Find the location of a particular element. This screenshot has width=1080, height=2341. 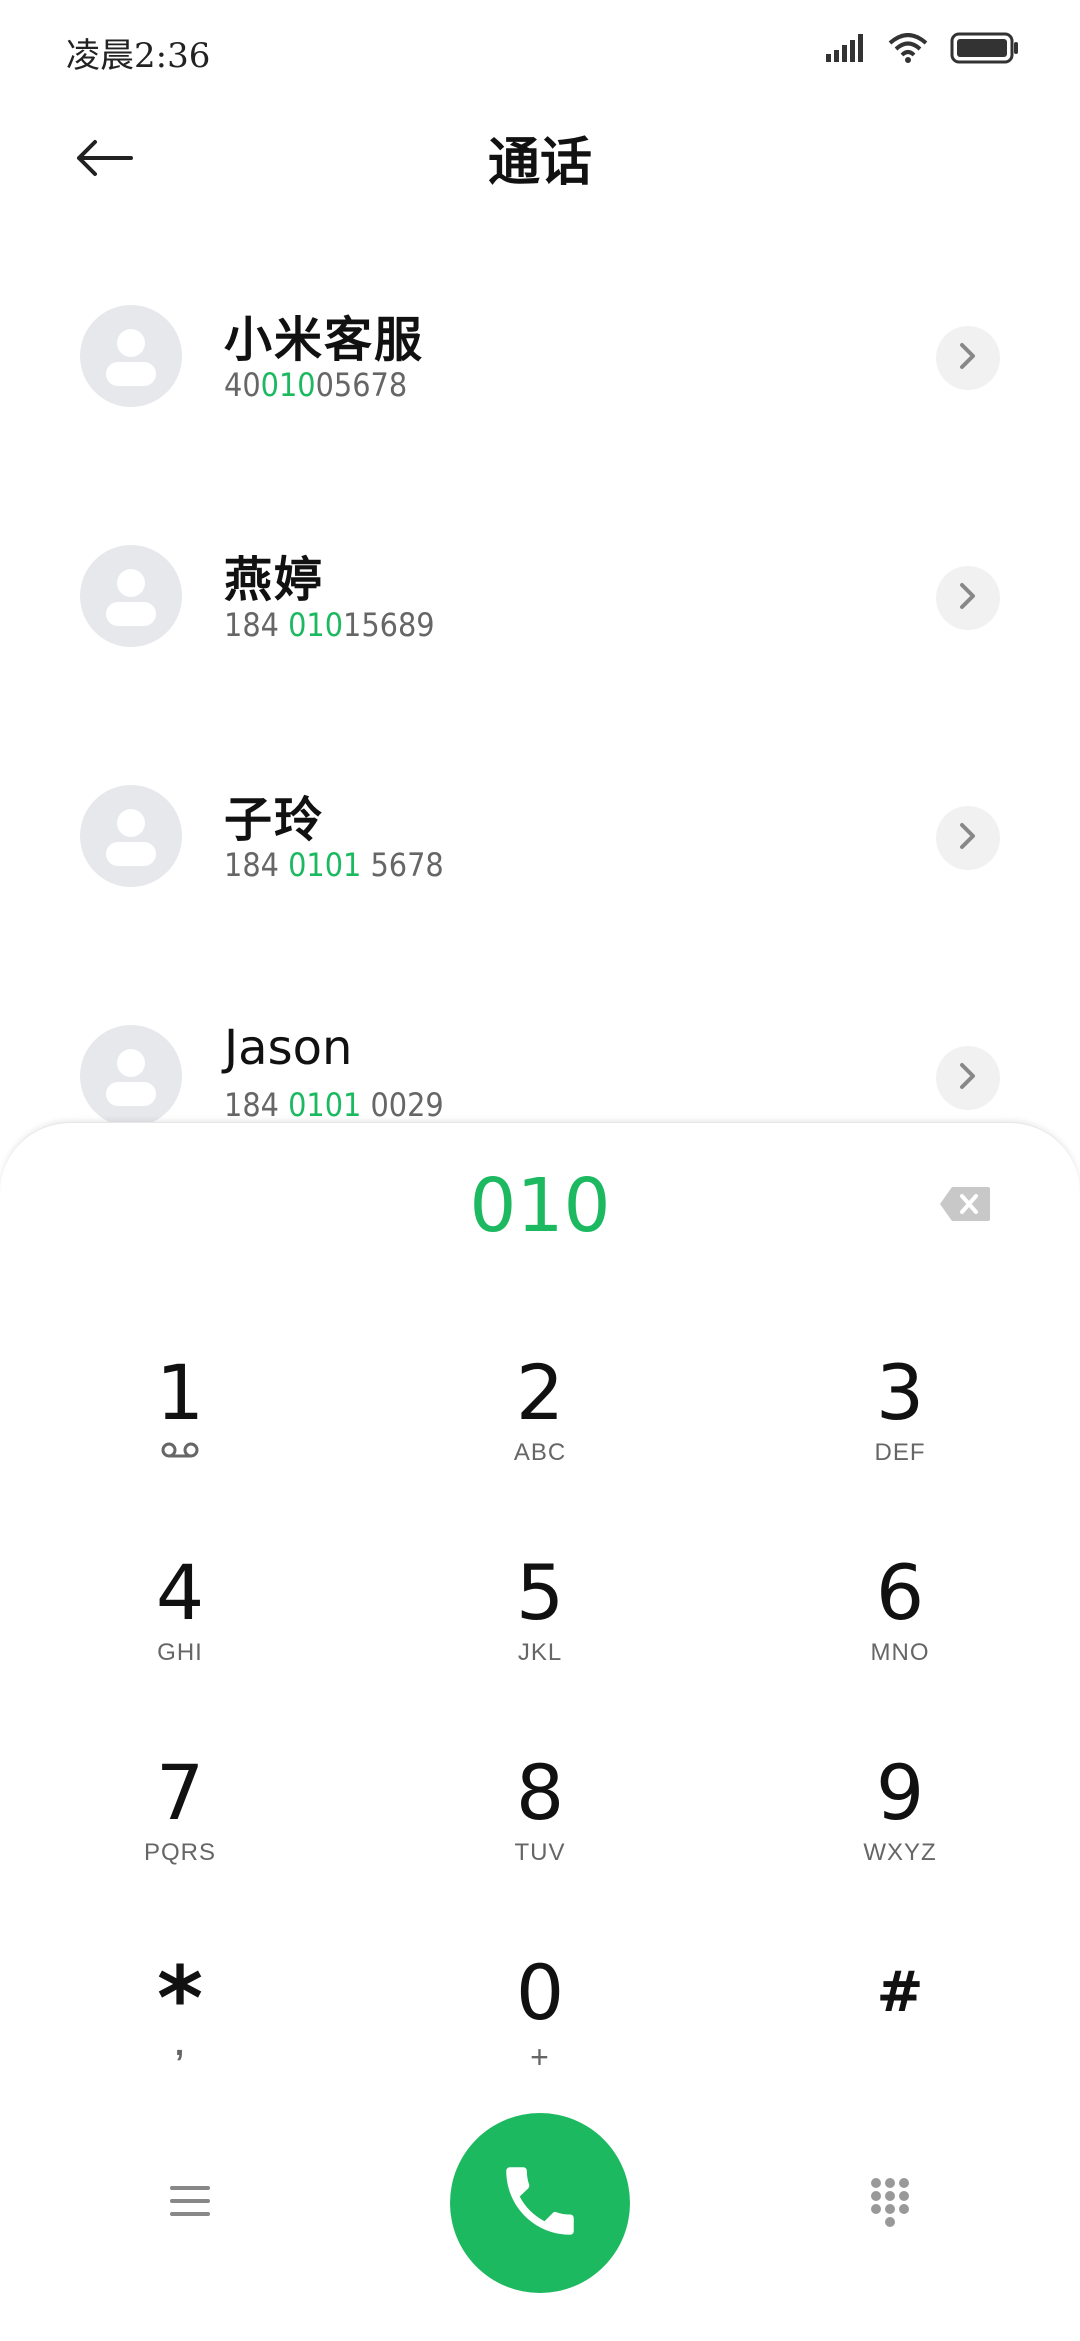

phone-icon is located at coordinates (540, 2203).